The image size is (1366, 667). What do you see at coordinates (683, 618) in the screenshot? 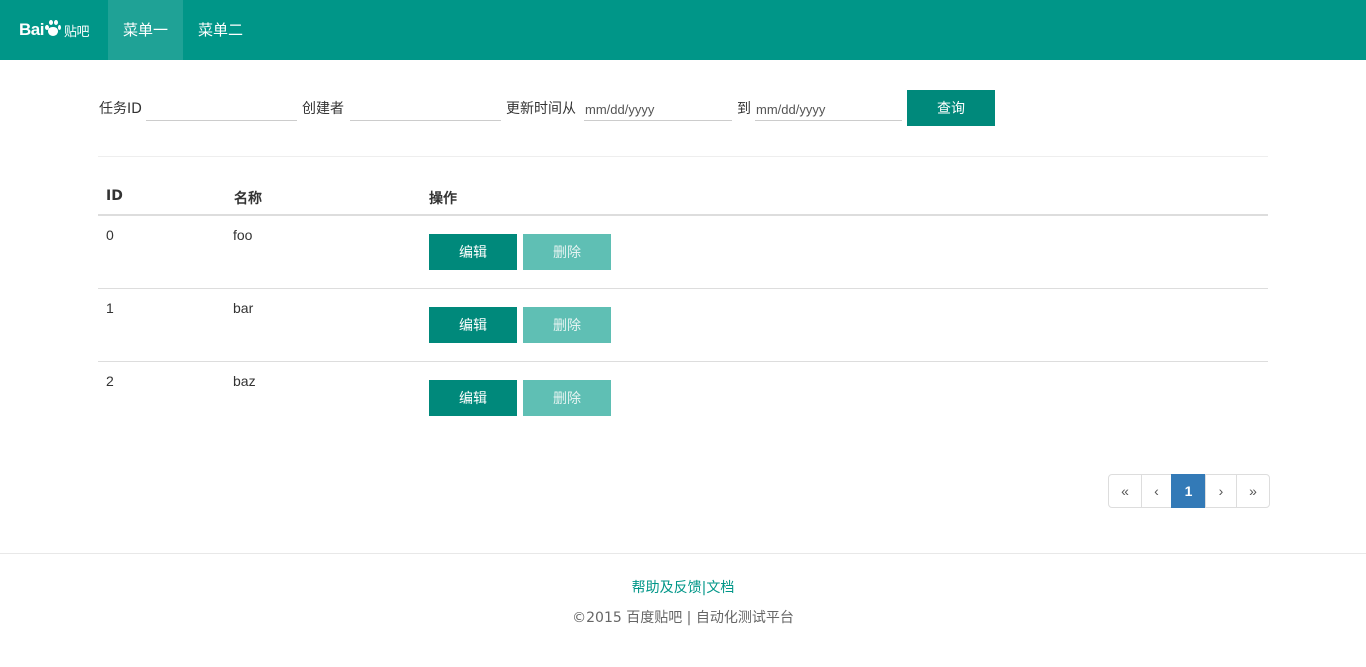
I see `copyright-text: ©2015 百度贴吧 | 自动化测试平台` at bounding box center [683, 618].